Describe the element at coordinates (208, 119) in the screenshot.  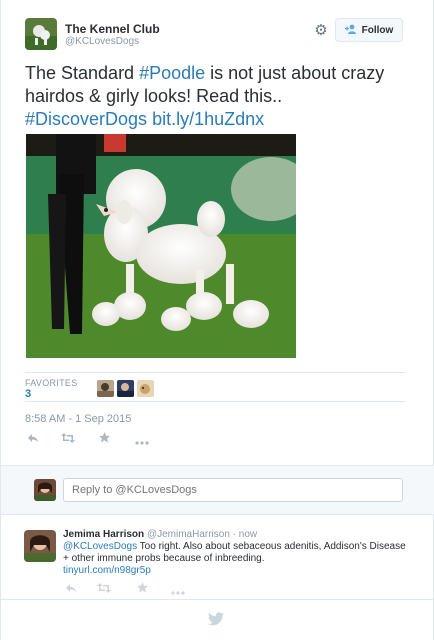
I see `url-link: bit.ly/1huZdnx` at that location.